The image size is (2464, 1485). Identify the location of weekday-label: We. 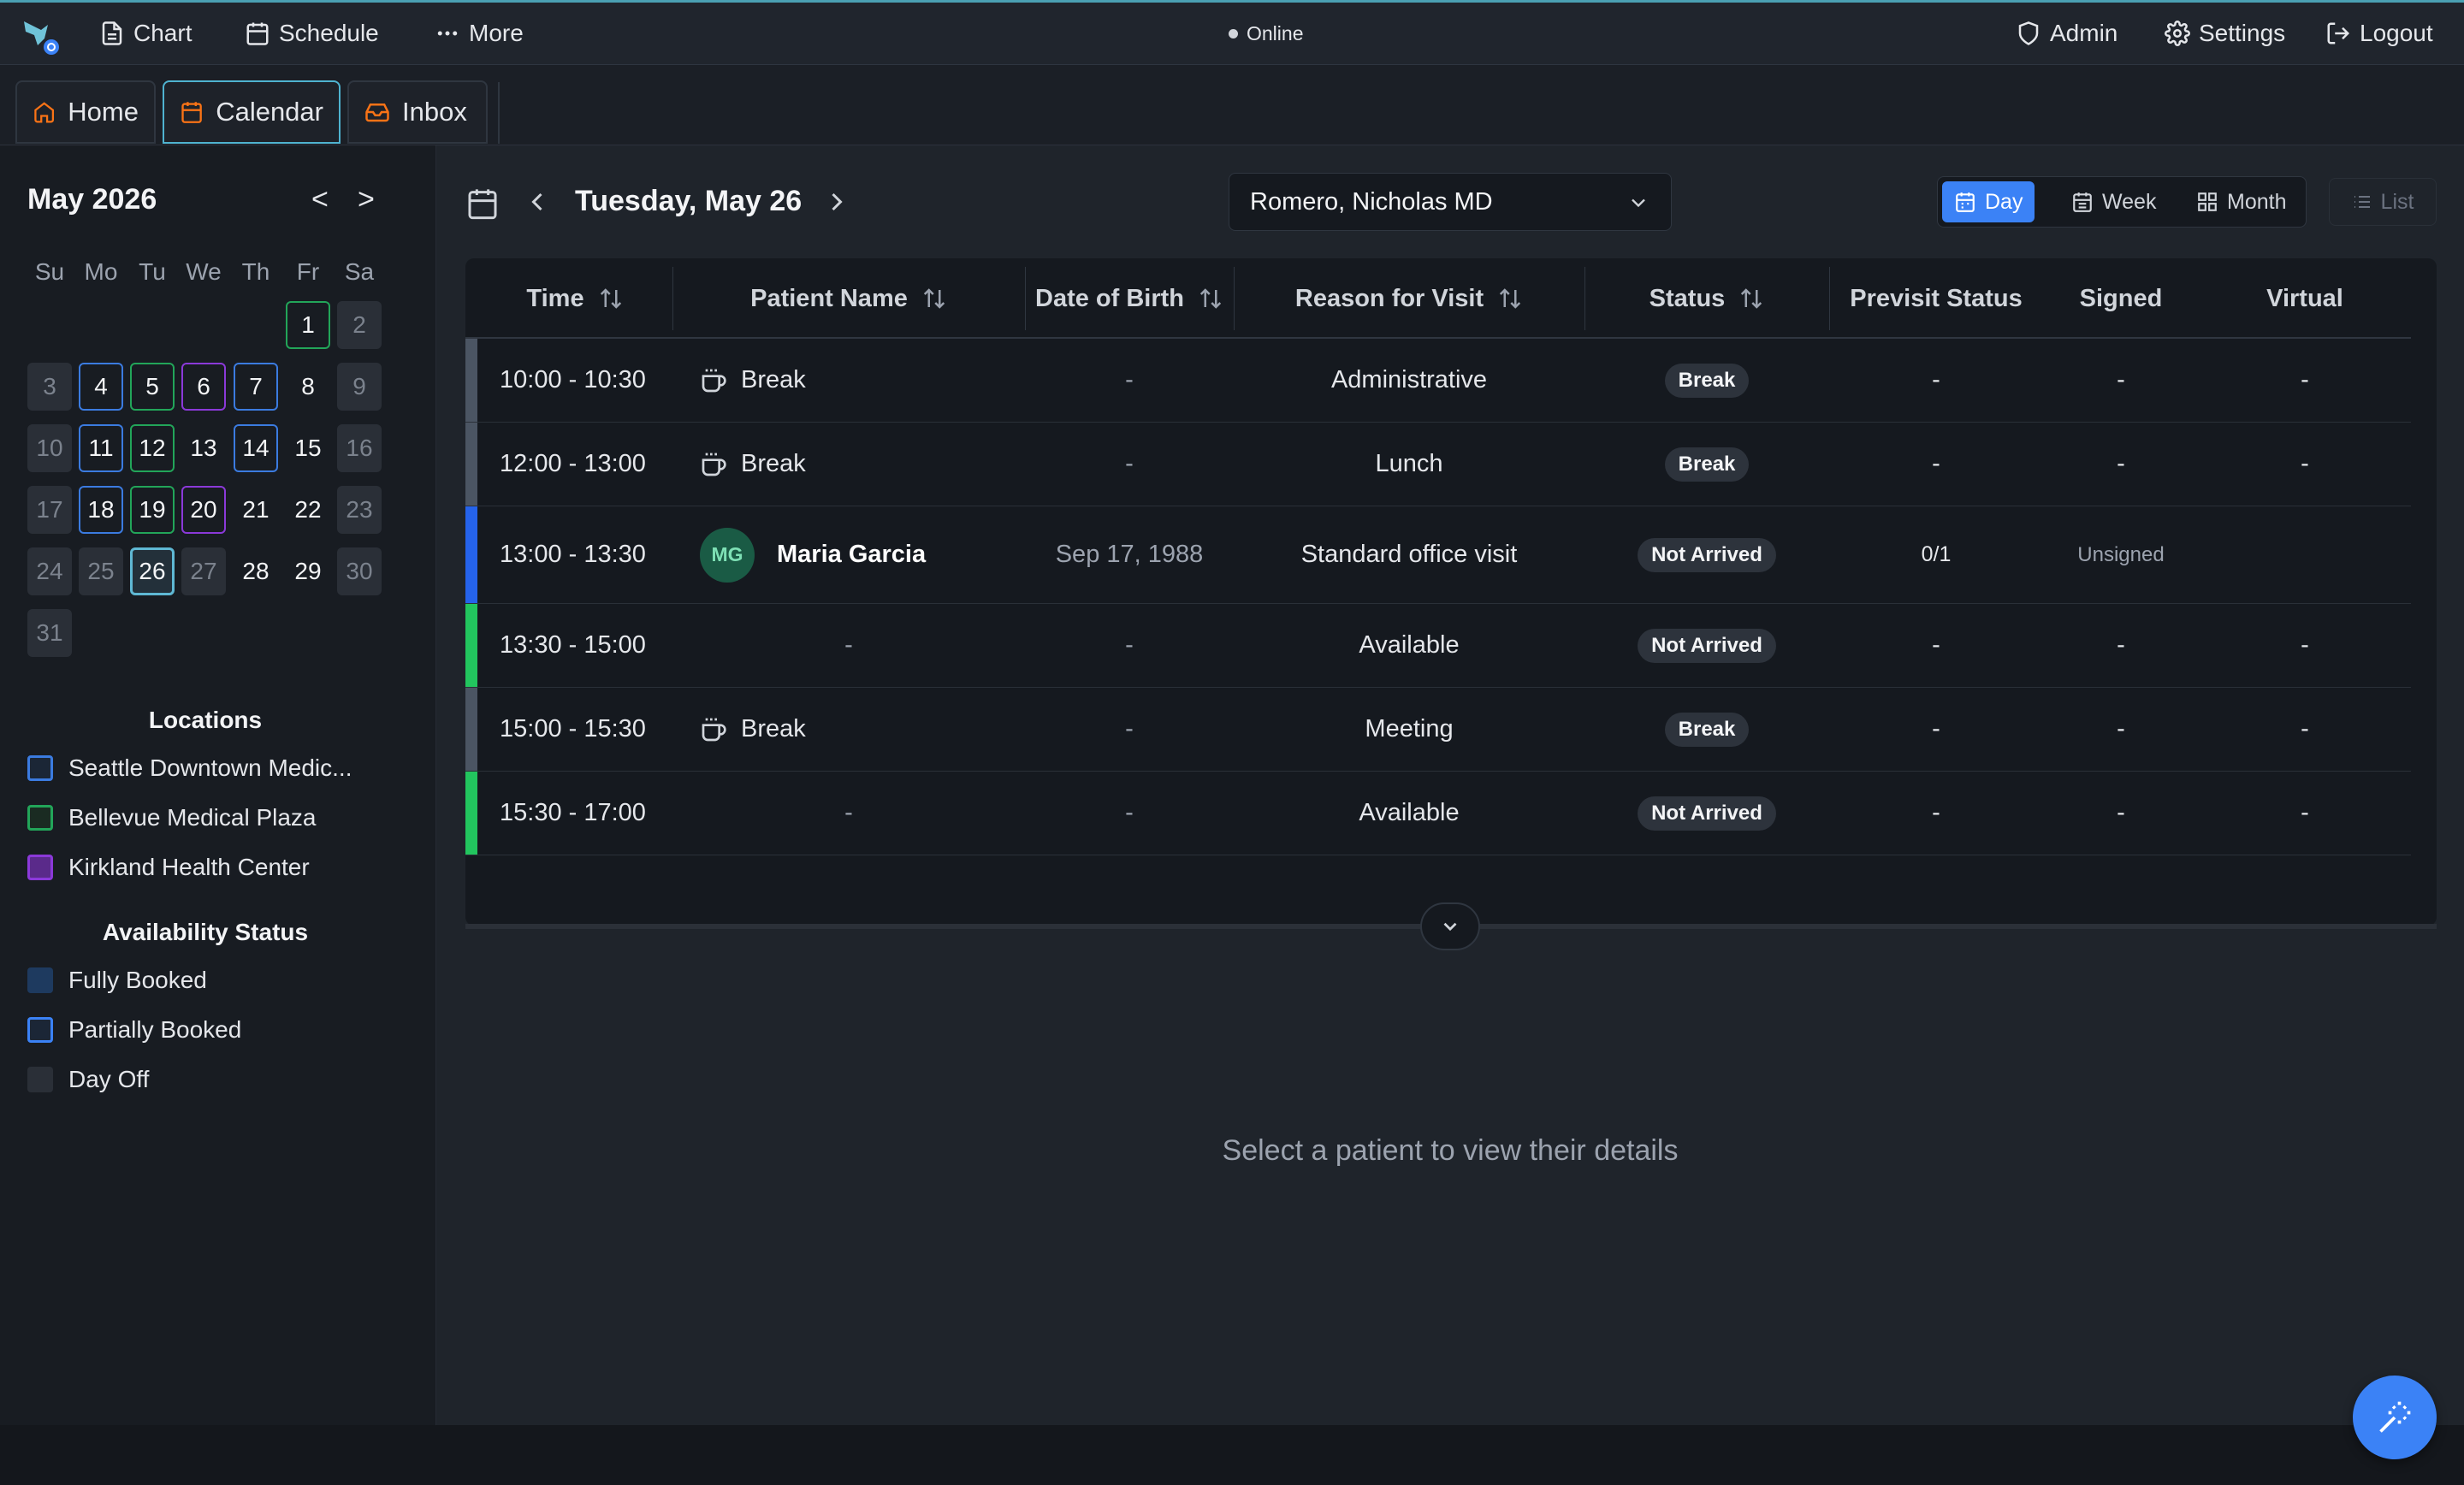
(204, 271).